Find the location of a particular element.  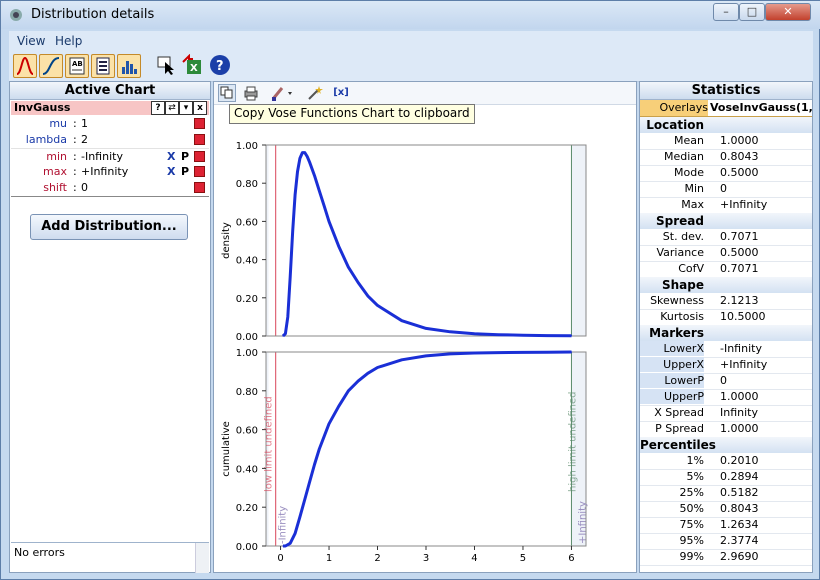

param-value-input: -Infinity is located at coordinates (102, 156).